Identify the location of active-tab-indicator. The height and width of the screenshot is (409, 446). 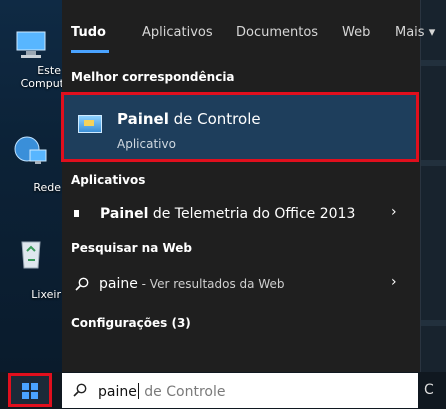
(90, 51).